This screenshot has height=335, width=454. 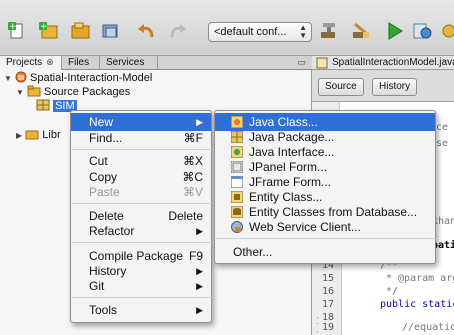 I want to click on menu-item-label: Tools, so click(x=103, y=310).